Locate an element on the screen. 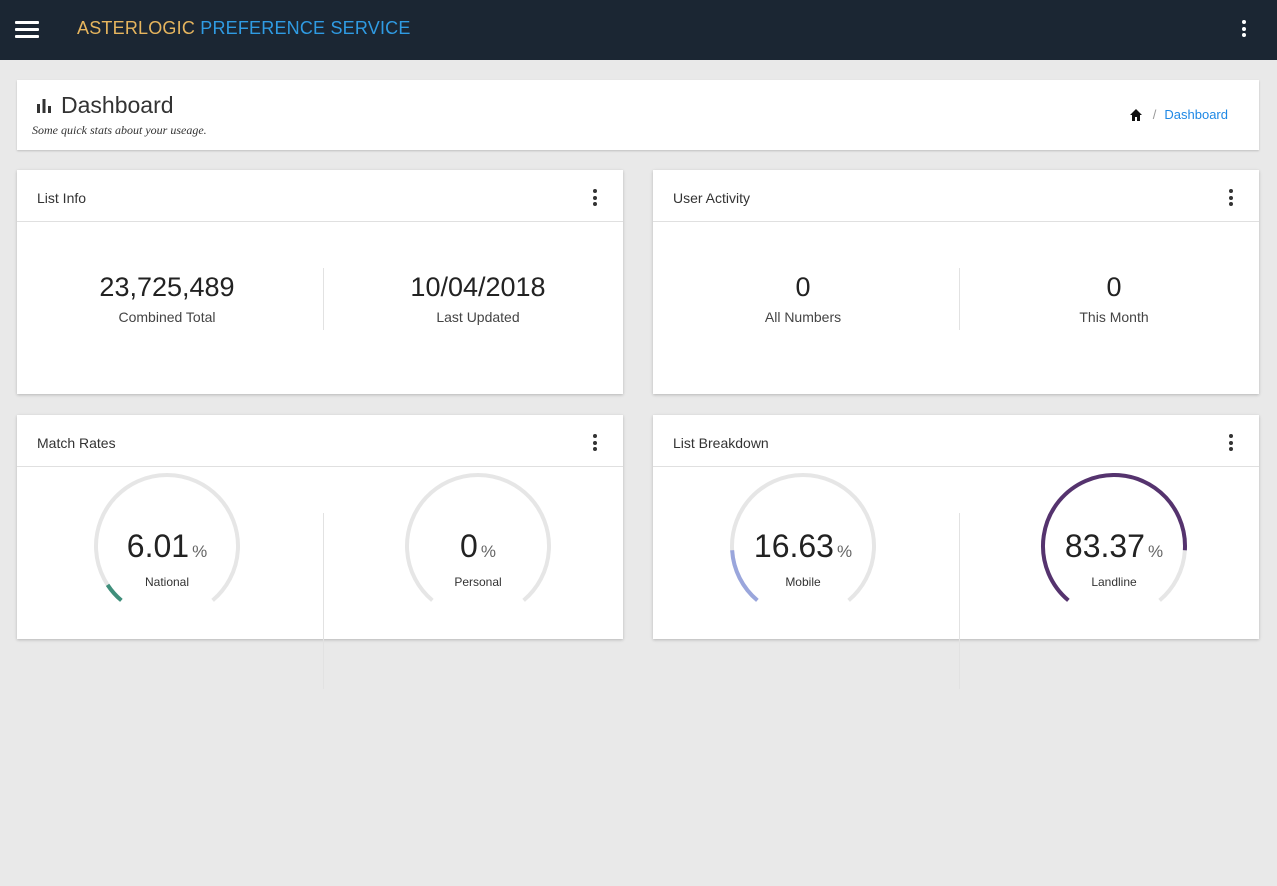 Image resolution: width=1277 pixels, height=886 pixels. gauge-value: 16.63 is located at coordinates (793, 546).